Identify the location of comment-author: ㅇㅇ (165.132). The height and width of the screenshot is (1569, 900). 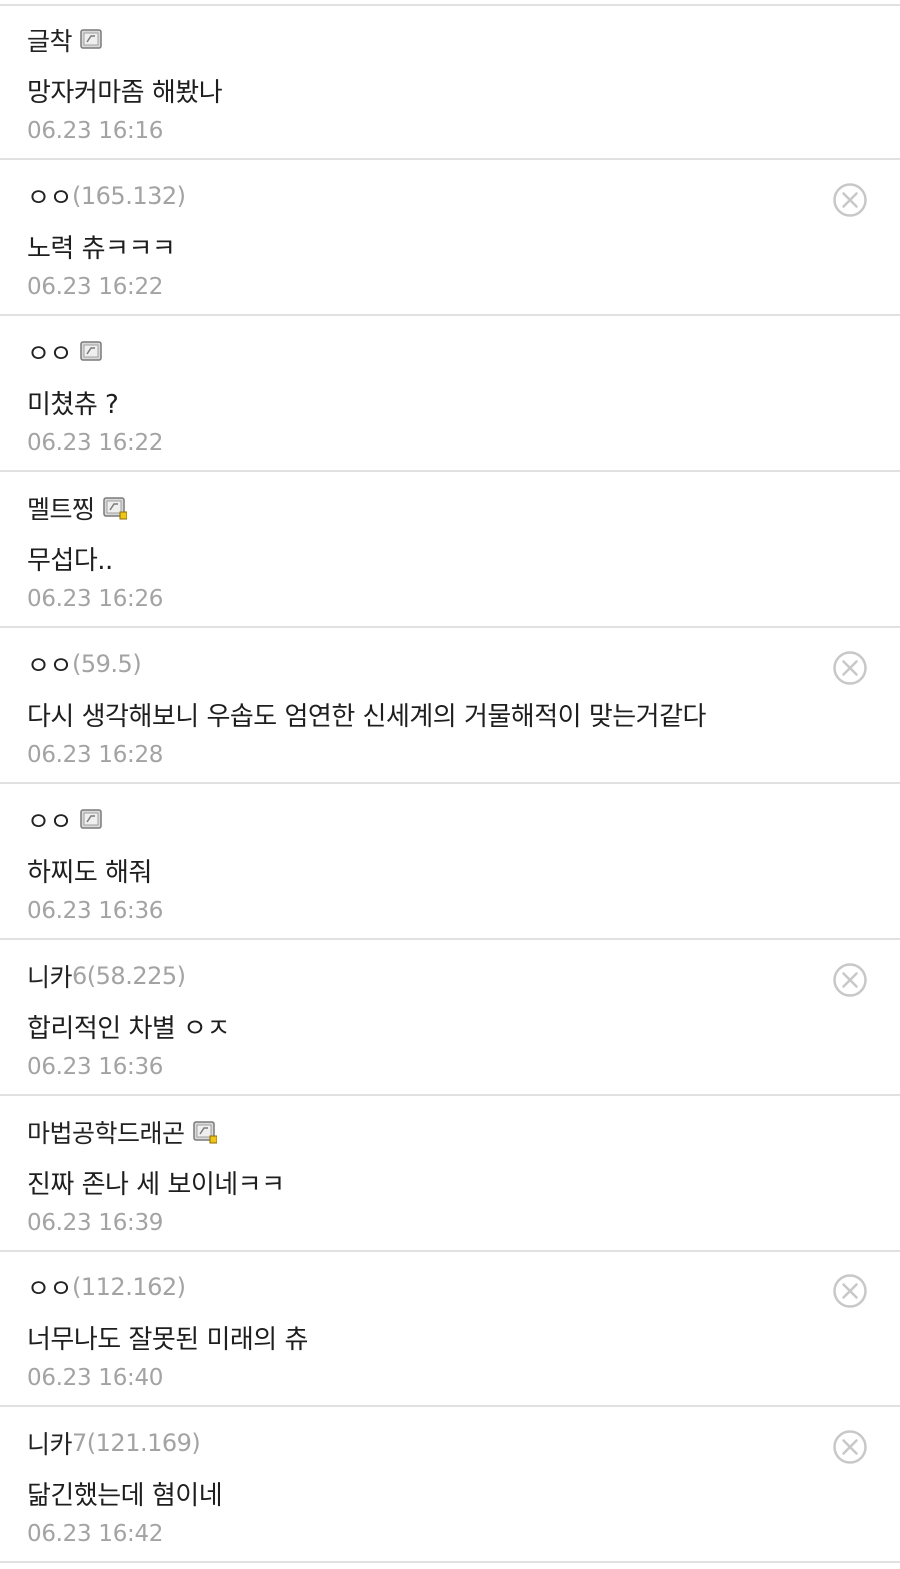
(106, 196).